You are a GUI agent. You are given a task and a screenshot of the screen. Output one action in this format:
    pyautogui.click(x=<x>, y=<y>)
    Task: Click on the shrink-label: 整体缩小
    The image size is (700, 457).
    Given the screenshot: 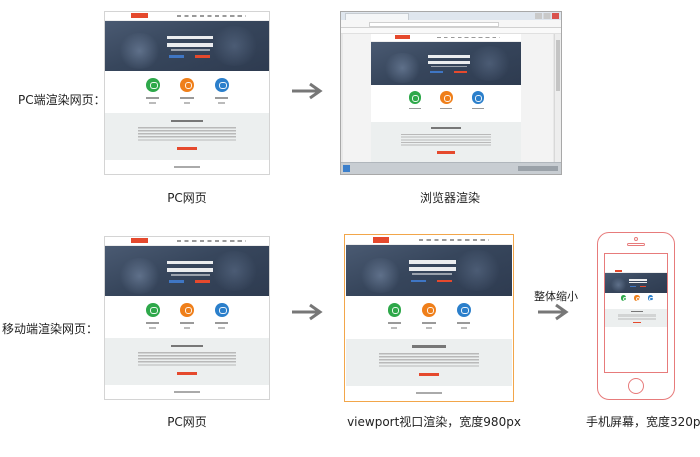 What is the action you would take?
    pyautogui.click(x=556, y=296)
    